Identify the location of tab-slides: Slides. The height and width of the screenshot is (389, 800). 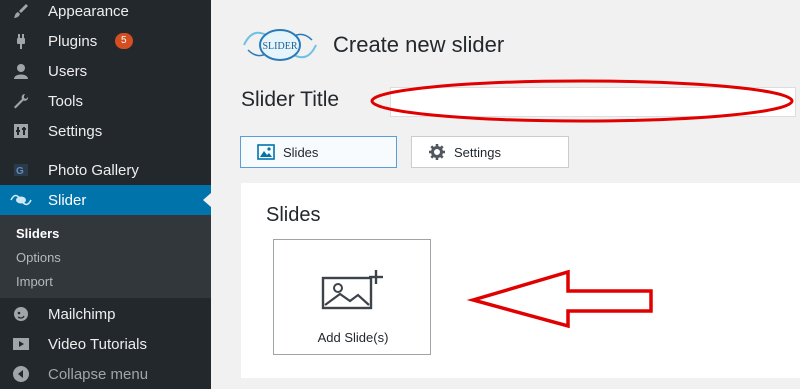
(318, 152).